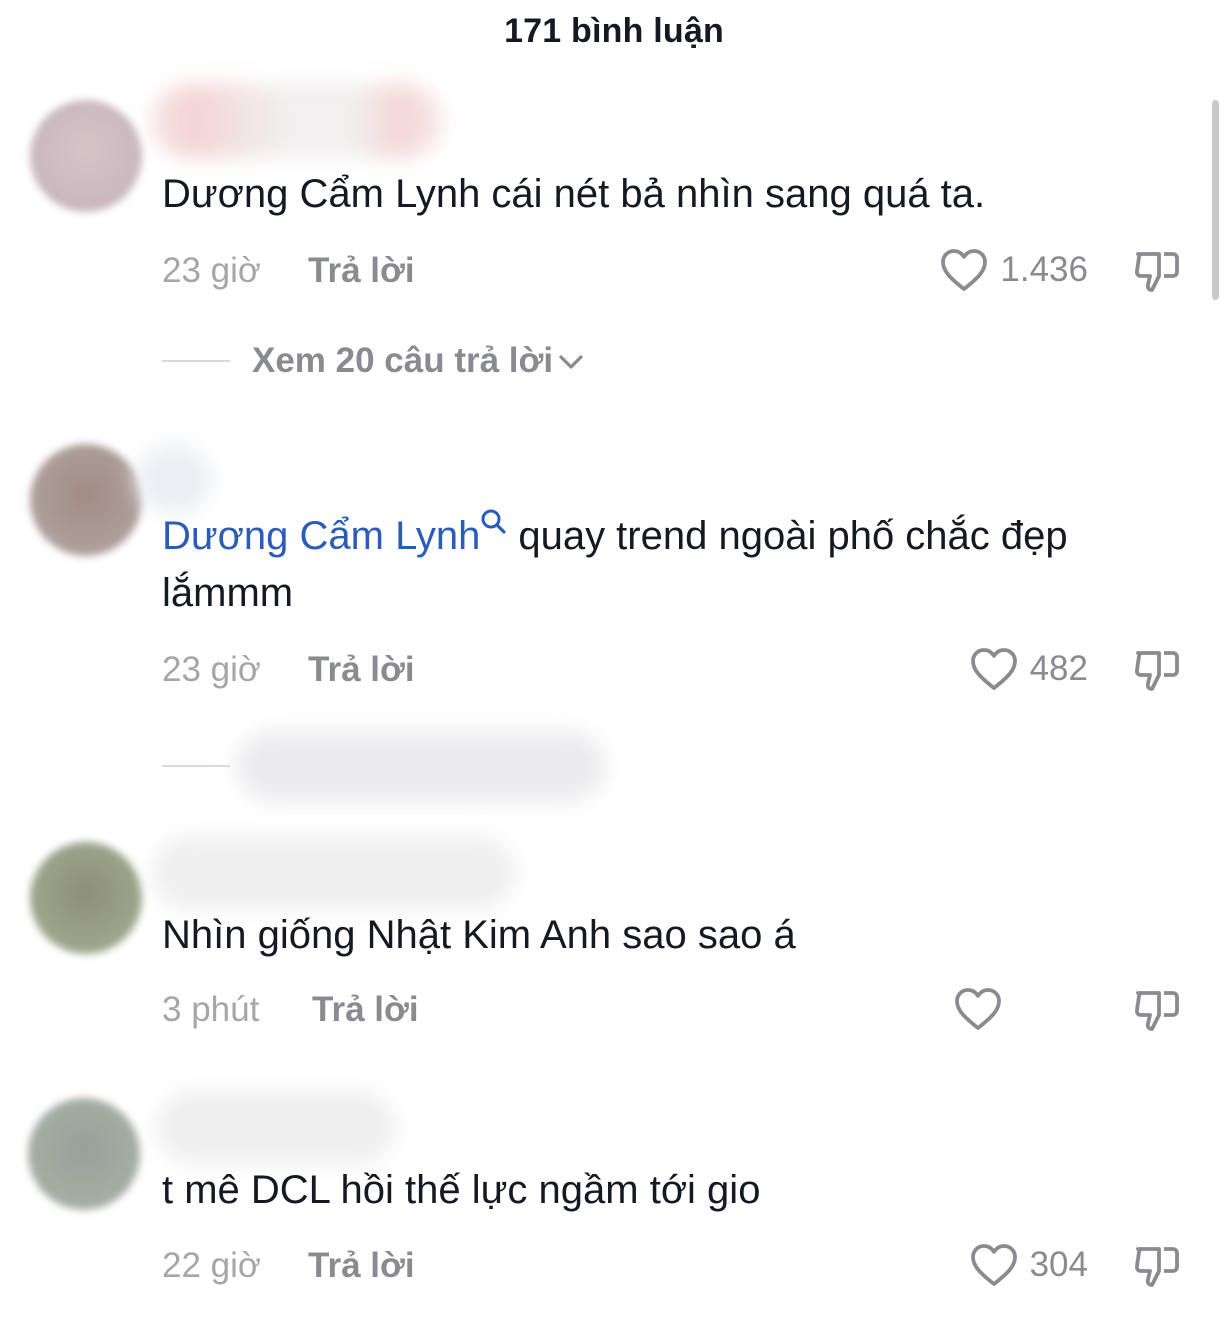  Describe the element at coordinates (1044, 269) in the screenshot. I see `like-count: 1.436` at that location.